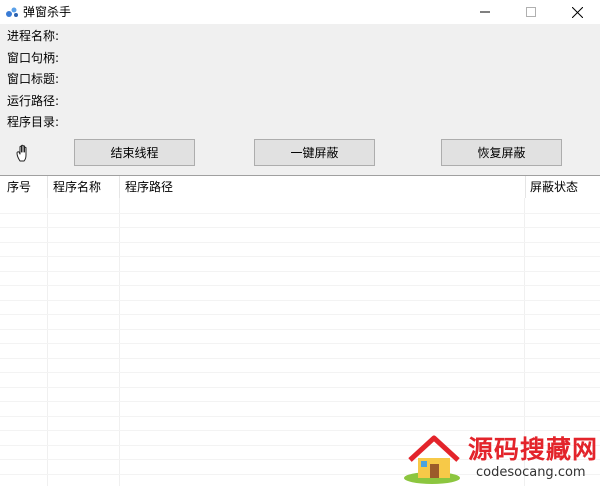  Describe the element at coordinates (501, 152) in the screenshot. I see `restore-block-button: 恢复屏蔽` at that location.